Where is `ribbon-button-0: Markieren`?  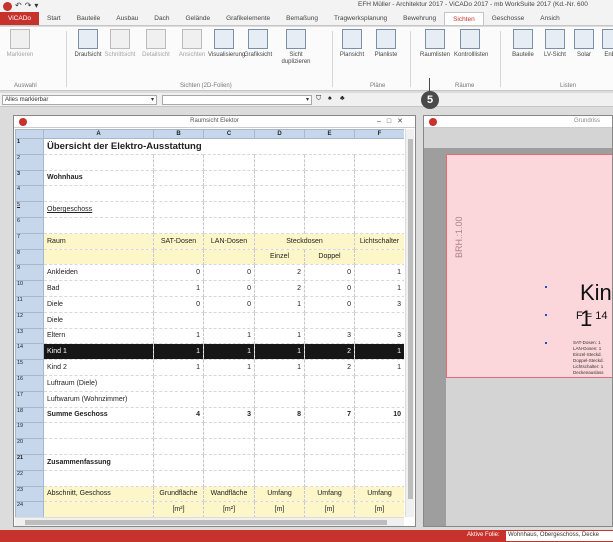
ribbon-button-0: Markieren is located at coordinates (20, 44).